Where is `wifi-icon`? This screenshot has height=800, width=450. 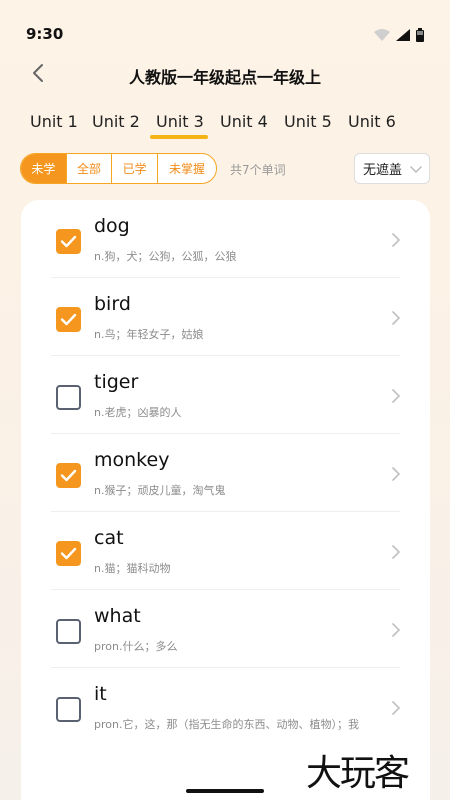 wifi-icon is located at coordinates (382, 35).